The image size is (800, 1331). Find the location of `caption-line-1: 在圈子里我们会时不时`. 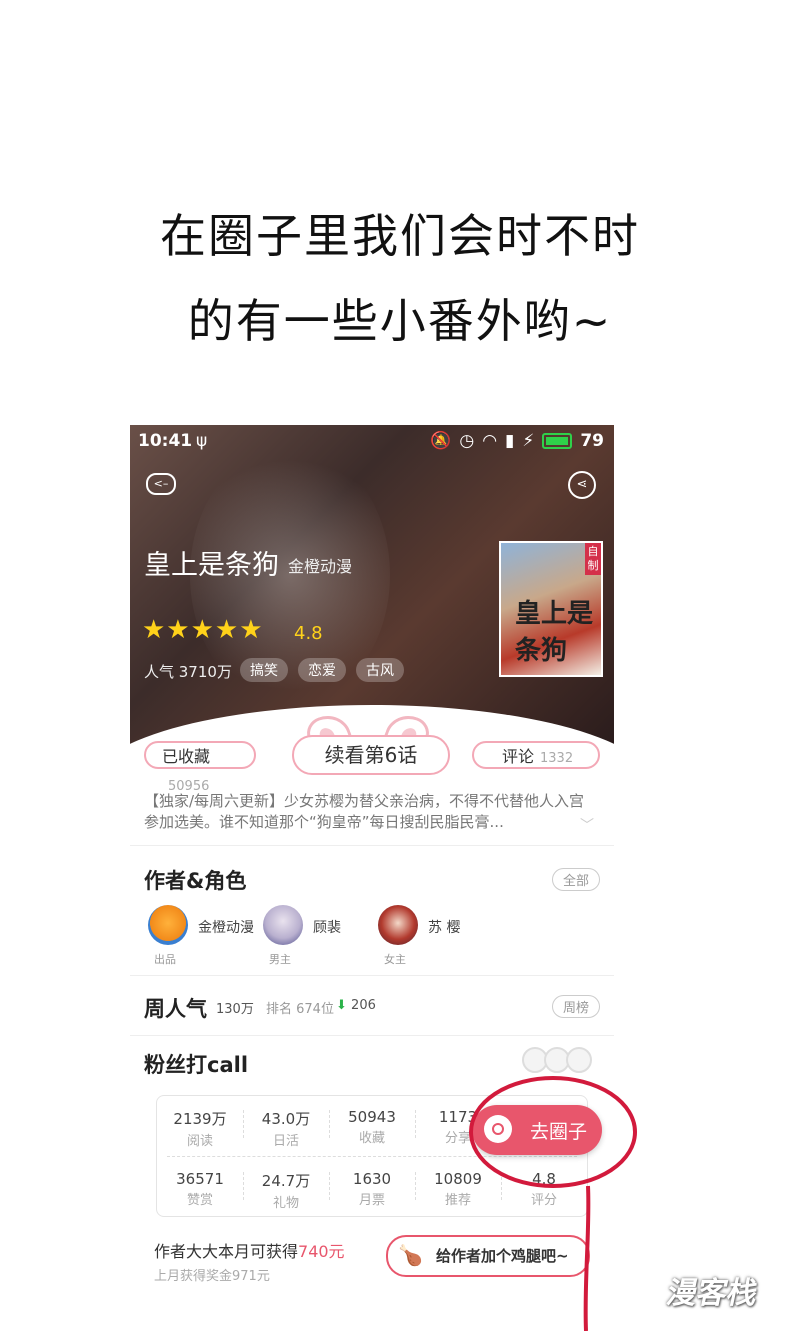

caption-line-1: 在圈子里我们会时不时 is located at coordinates (400, 236).